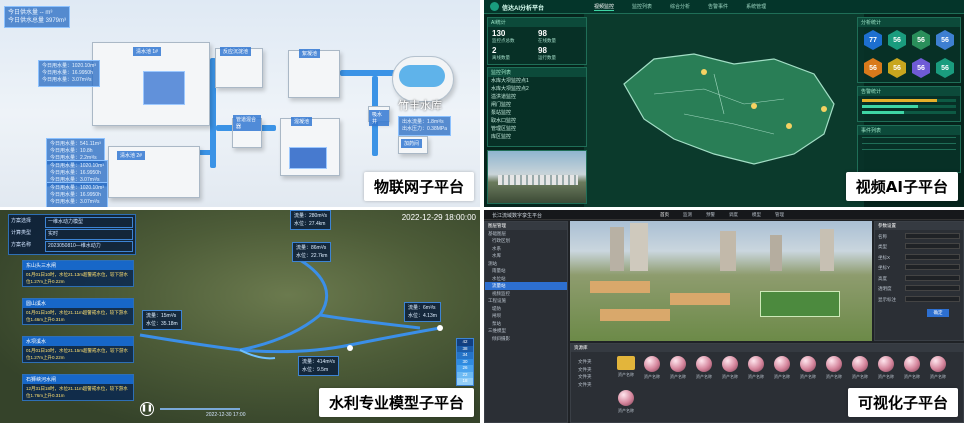 The width and height of the screenshot is (964, 423). Describe the element at coordinates (526, 226) in the screenshot. I see `tree-title: 图层管理` at that location.